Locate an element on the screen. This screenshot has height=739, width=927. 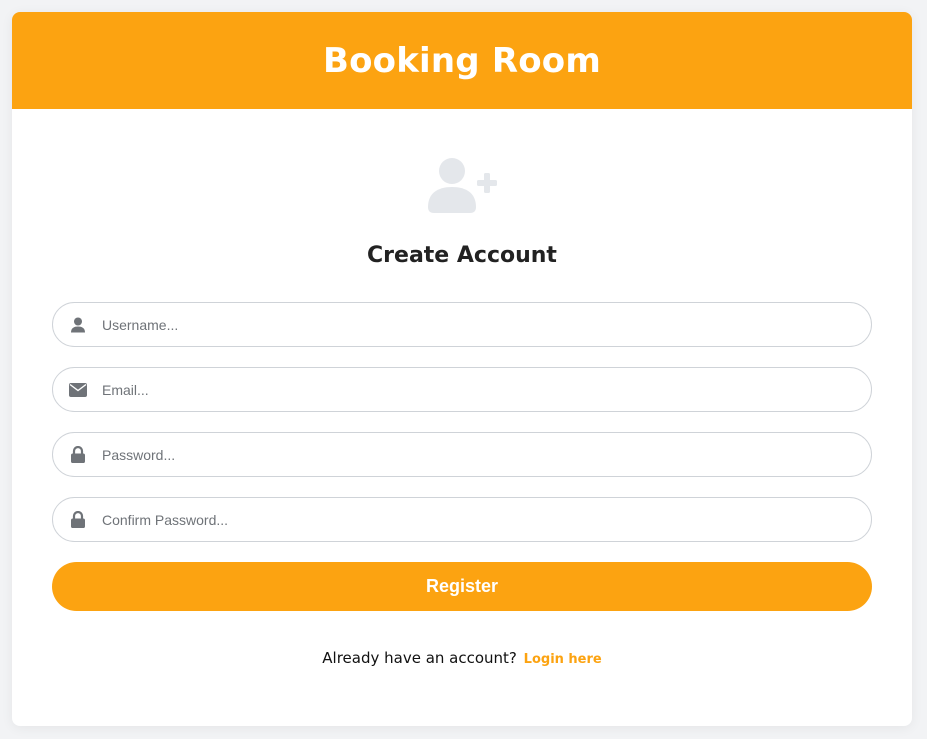
email-field is located at coordinates (462, 389).